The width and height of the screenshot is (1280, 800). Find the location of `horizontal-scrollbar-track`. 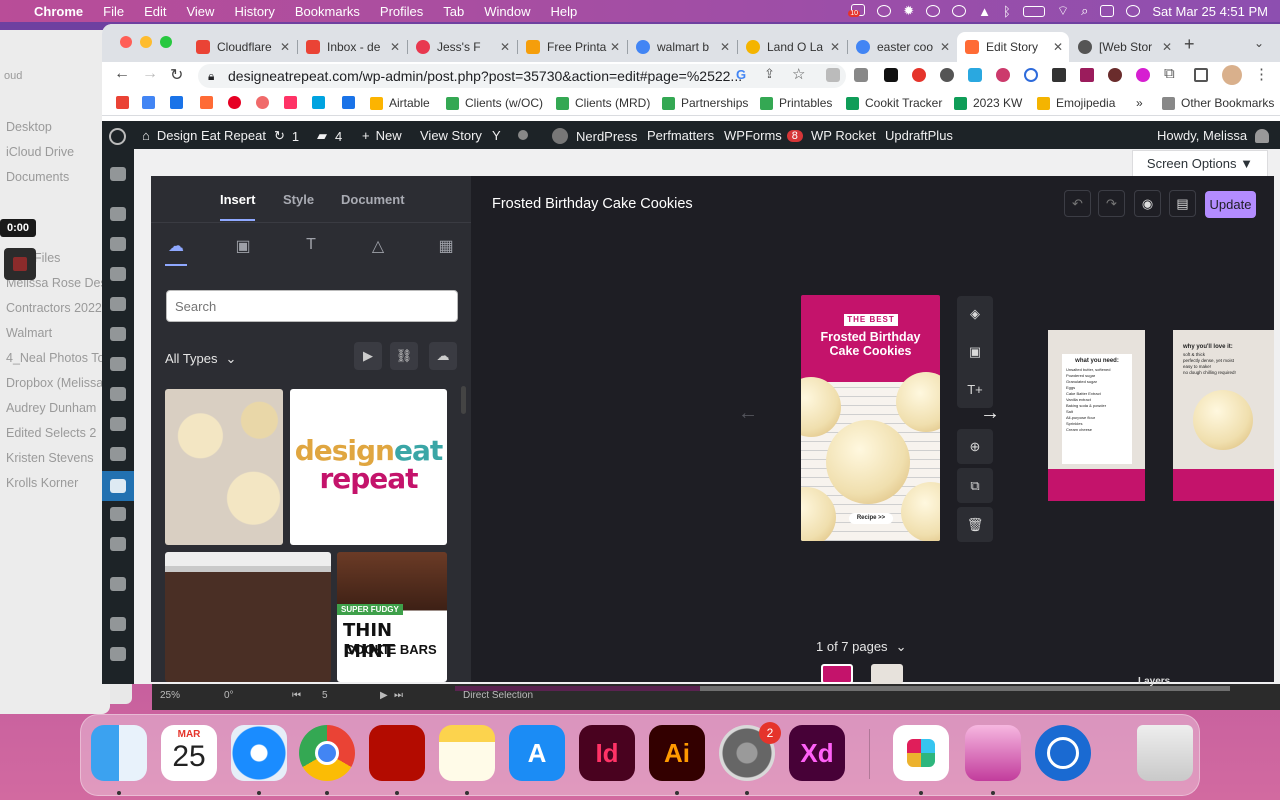

horizontal-scrollbar-track is located at coordinates (965, 688).